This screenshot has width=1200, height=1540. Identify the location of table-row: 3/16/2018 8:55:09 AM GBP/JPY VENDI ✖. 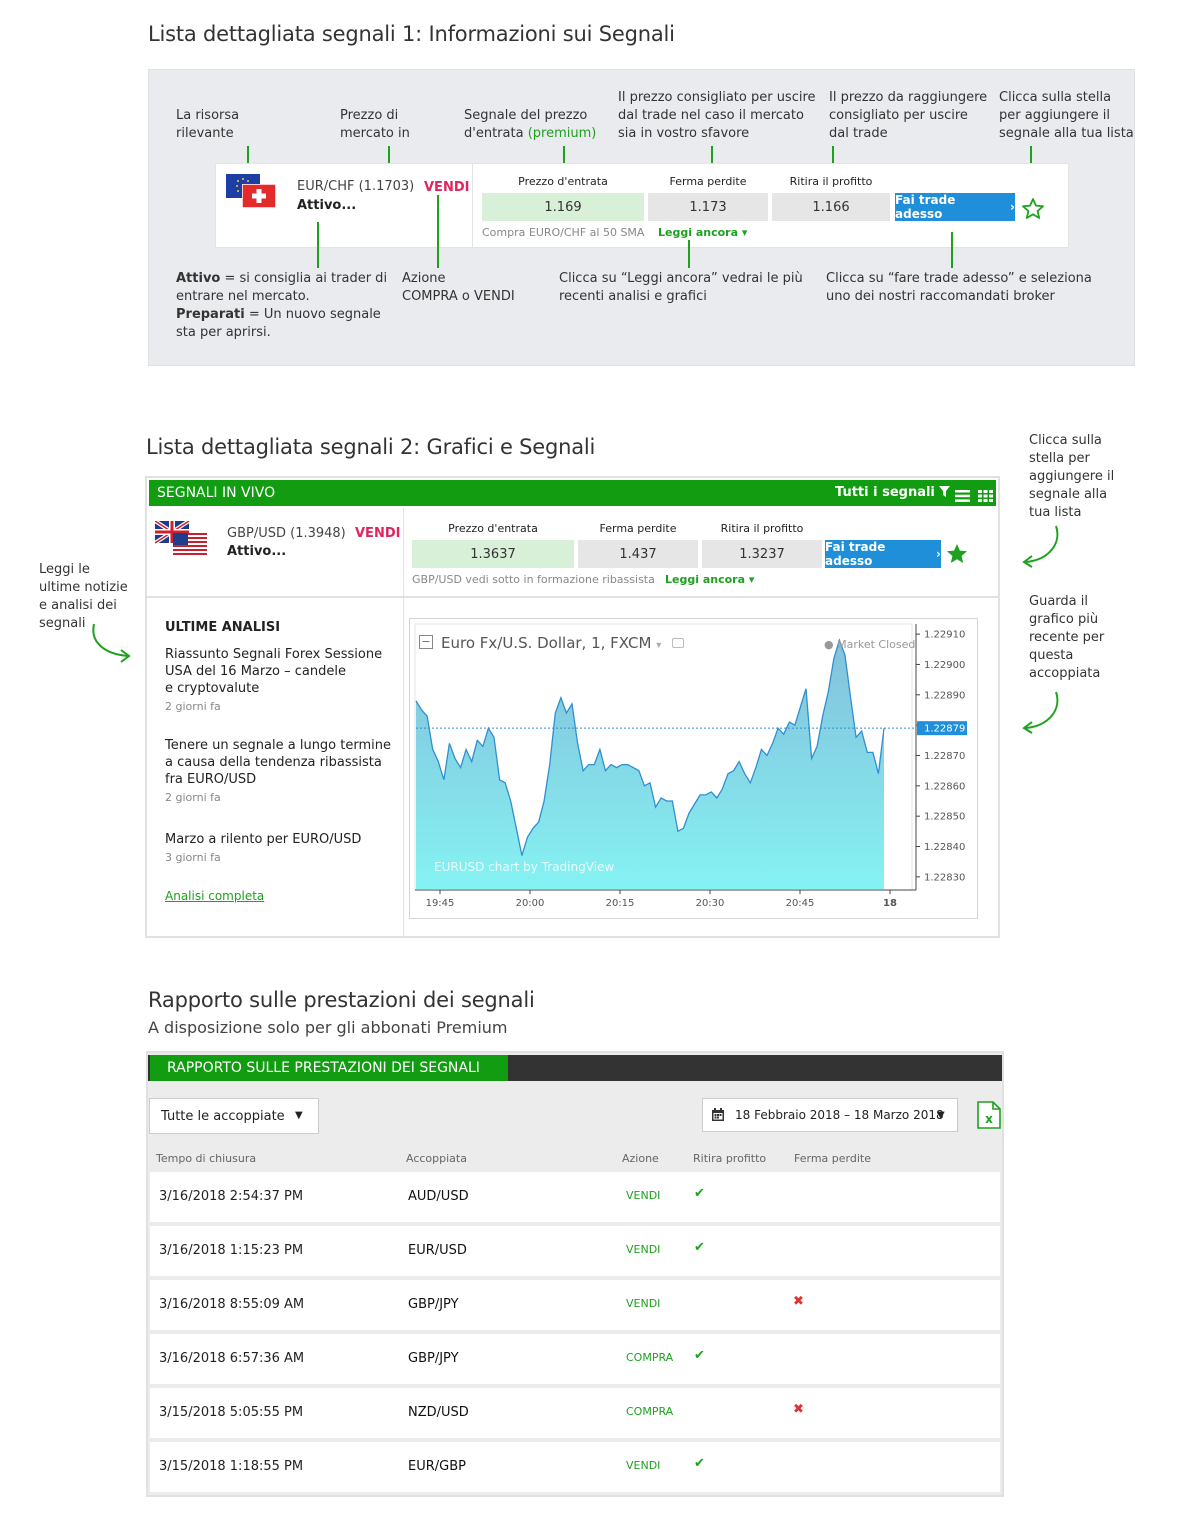
(575, 1305).